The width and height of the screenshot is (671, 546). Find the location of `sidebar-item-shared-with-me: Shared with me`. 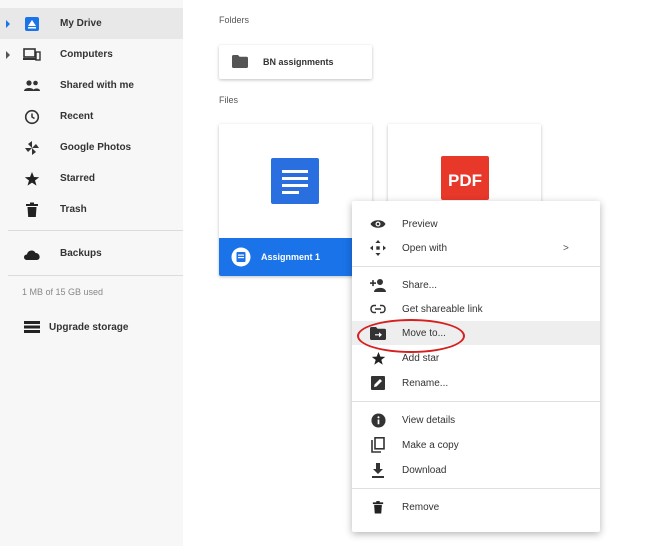

sidebar-item-shared-with-me: Shared with me is located at coordinates (91, 85).